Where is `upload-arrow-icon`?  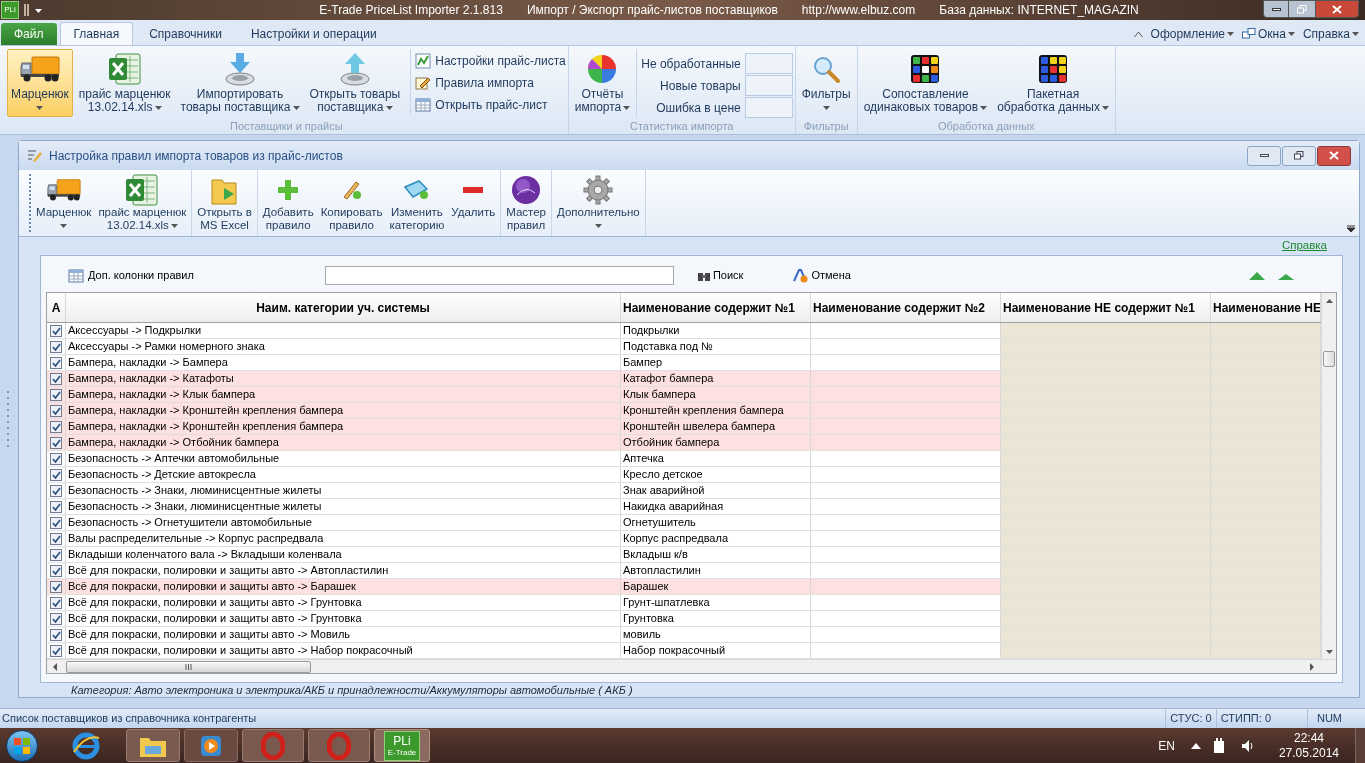
upload-arrow-icon is located at coordinates (354, 69).